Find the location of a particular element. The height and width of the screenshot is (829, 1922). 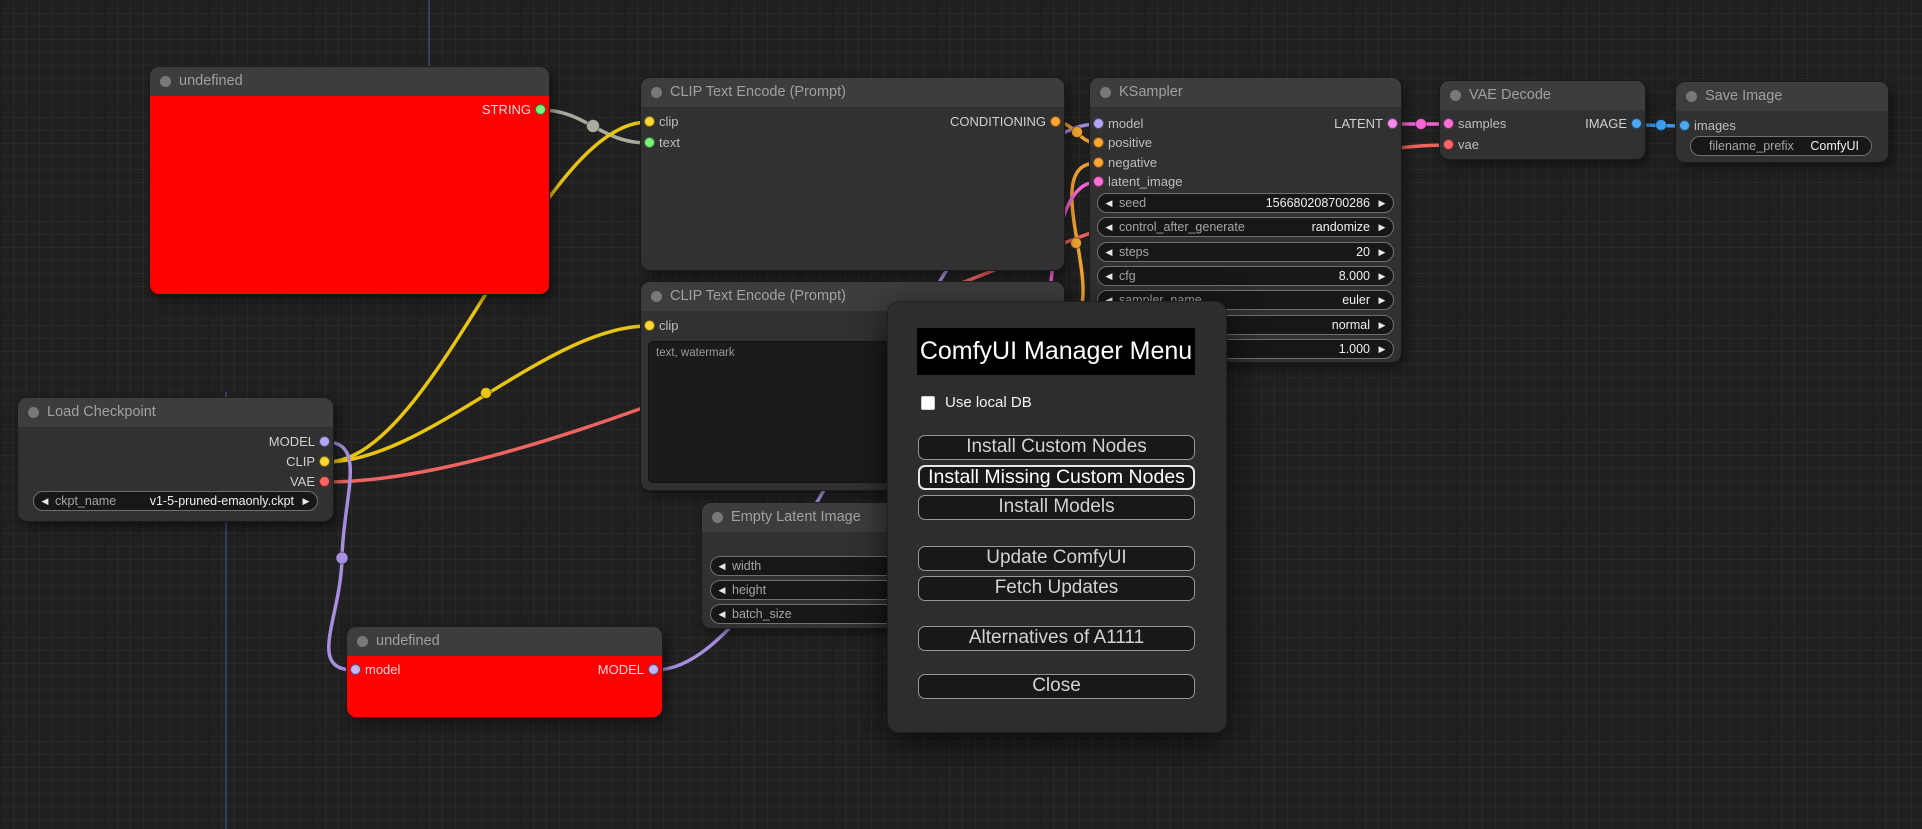

input-slot-samples is located at coordinates (1448, 123).